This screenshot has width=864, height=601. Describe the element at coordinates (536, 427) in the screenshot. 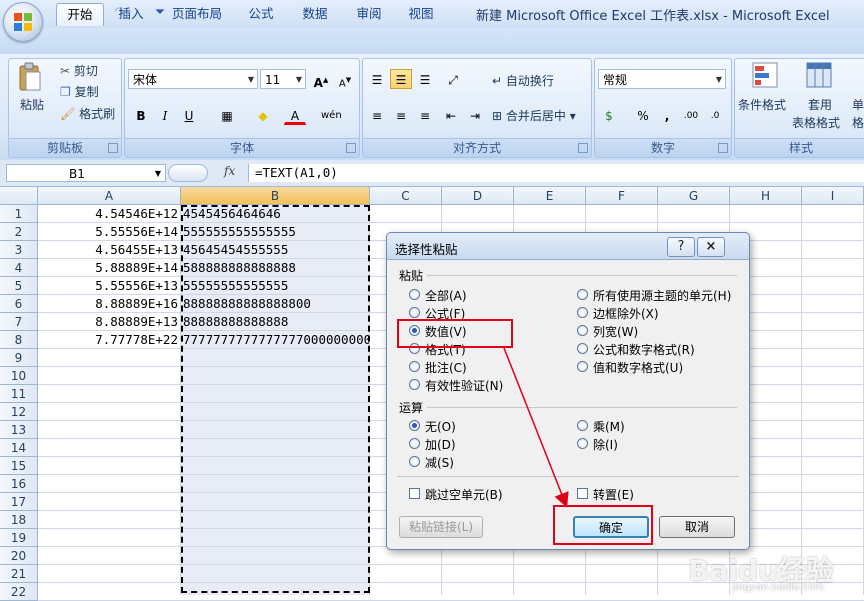

I see `annotation-arrow` at that location.